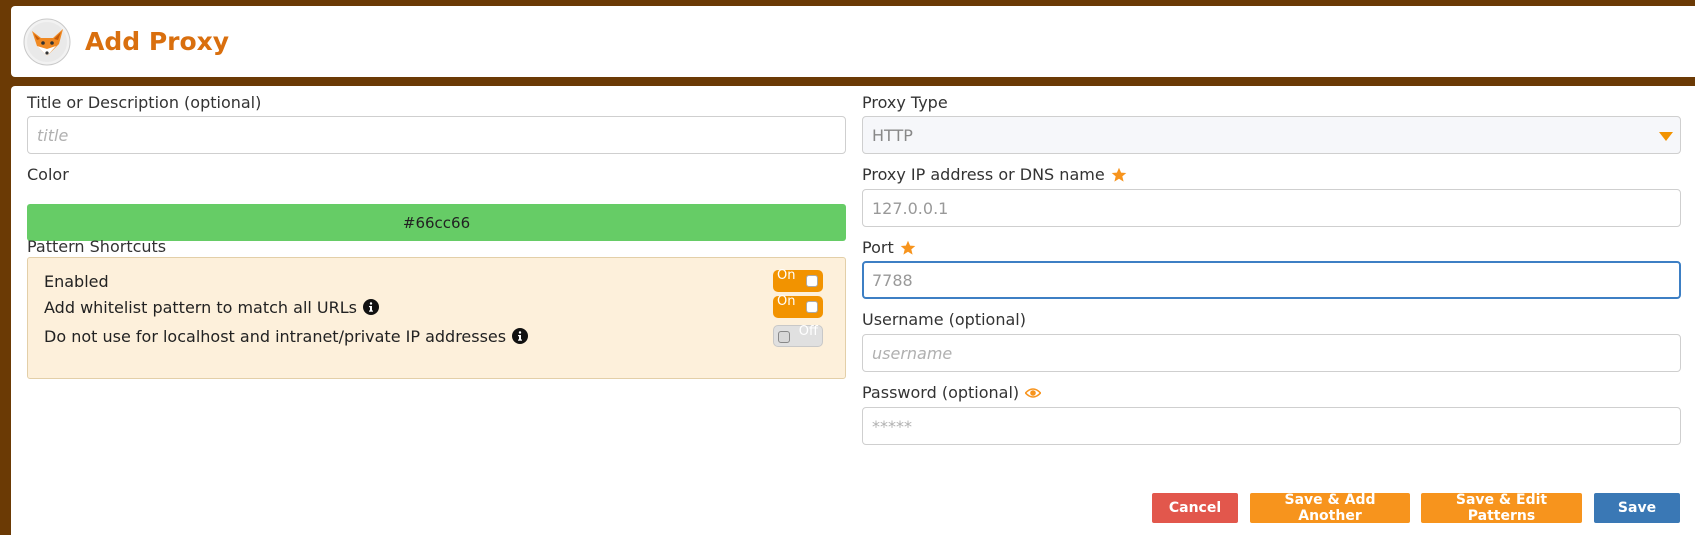 Image resolution: width=1695 pixels, height=535 pixels. I want to click on shortcut-row-enabled: Enabled On, so click(433, 281).